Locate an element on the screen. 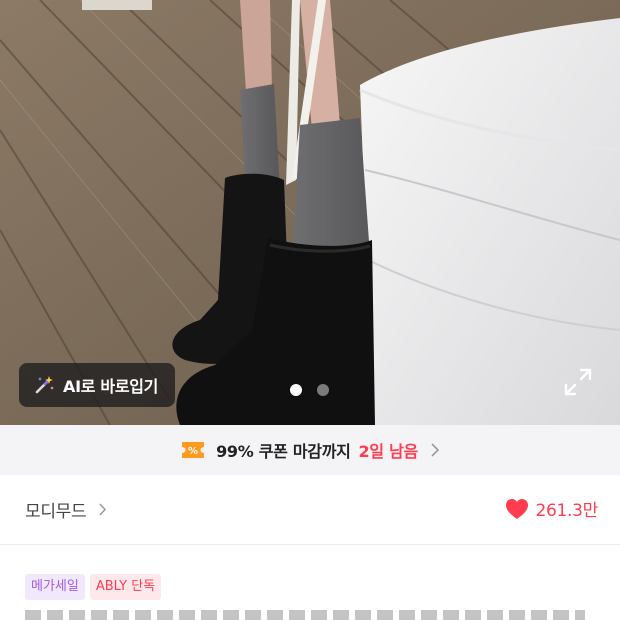  store-link: 모디무드 is located at coordinates (66, 509).